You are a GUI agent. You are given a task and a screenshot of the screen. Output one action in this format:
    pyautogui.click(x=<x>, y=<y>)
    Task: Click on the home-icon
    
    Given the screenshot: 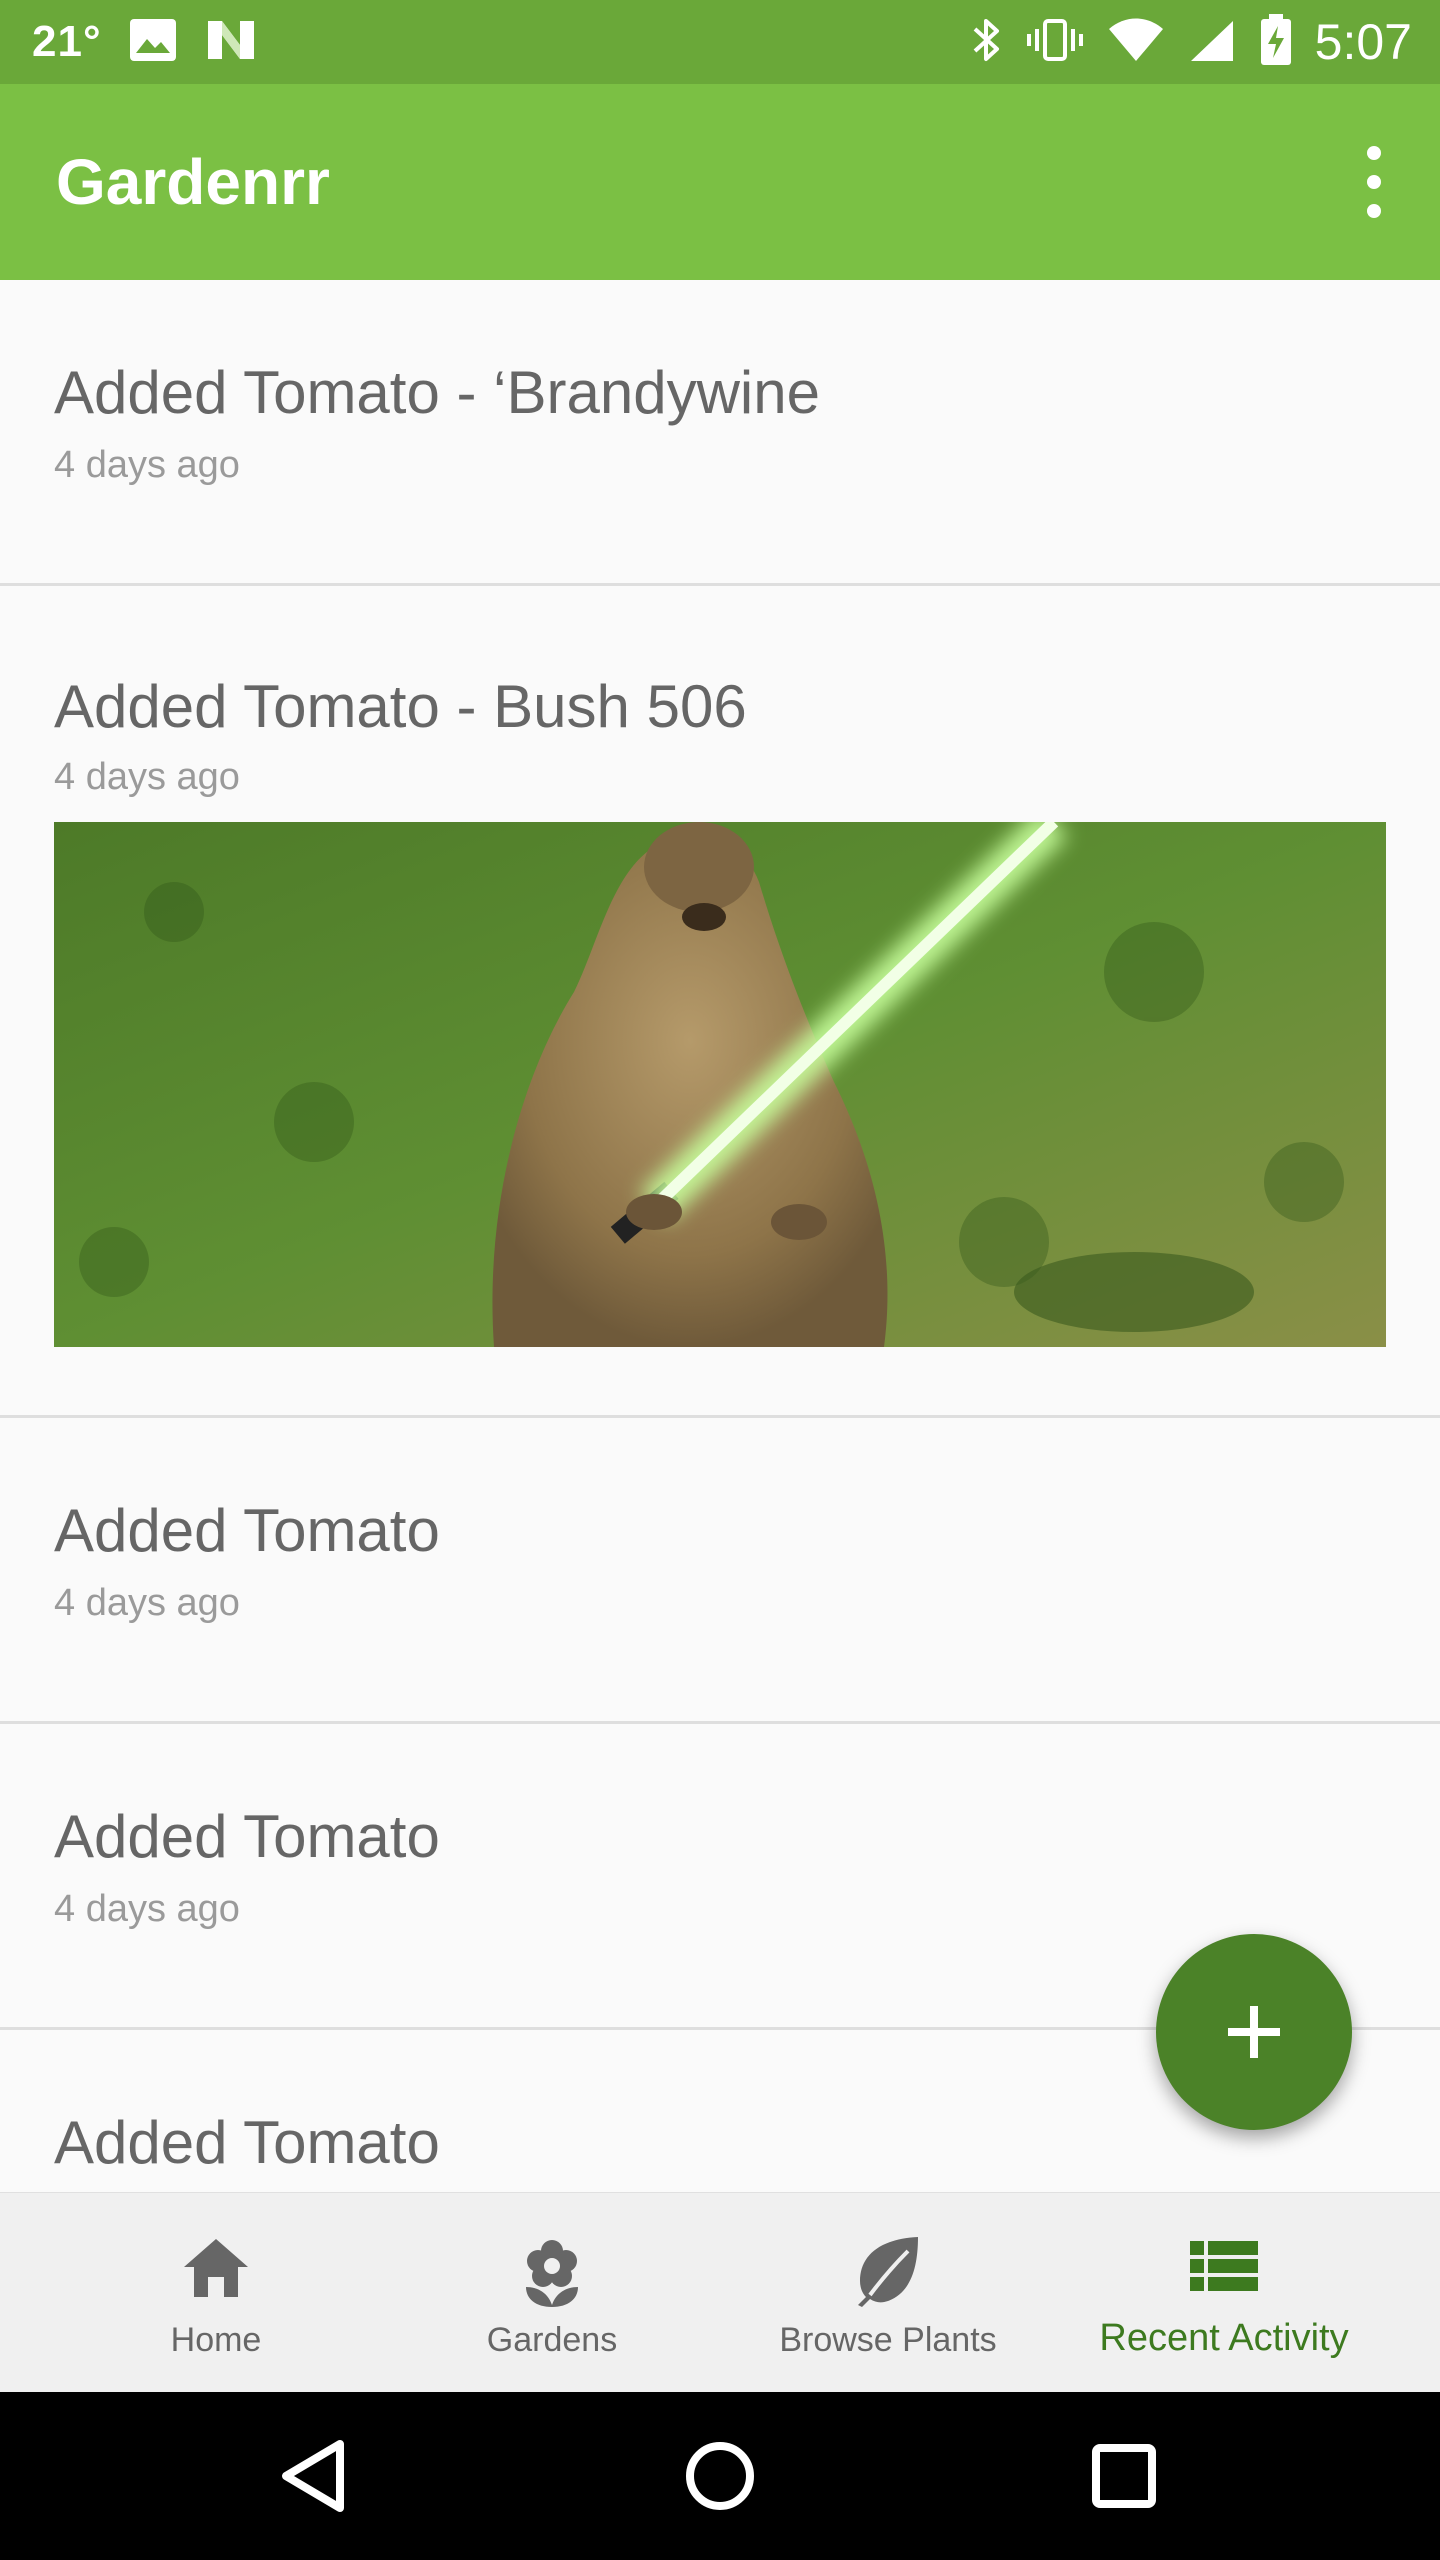 What is the action you would take?
    pyautogui.click(x=216, y=2268)
    